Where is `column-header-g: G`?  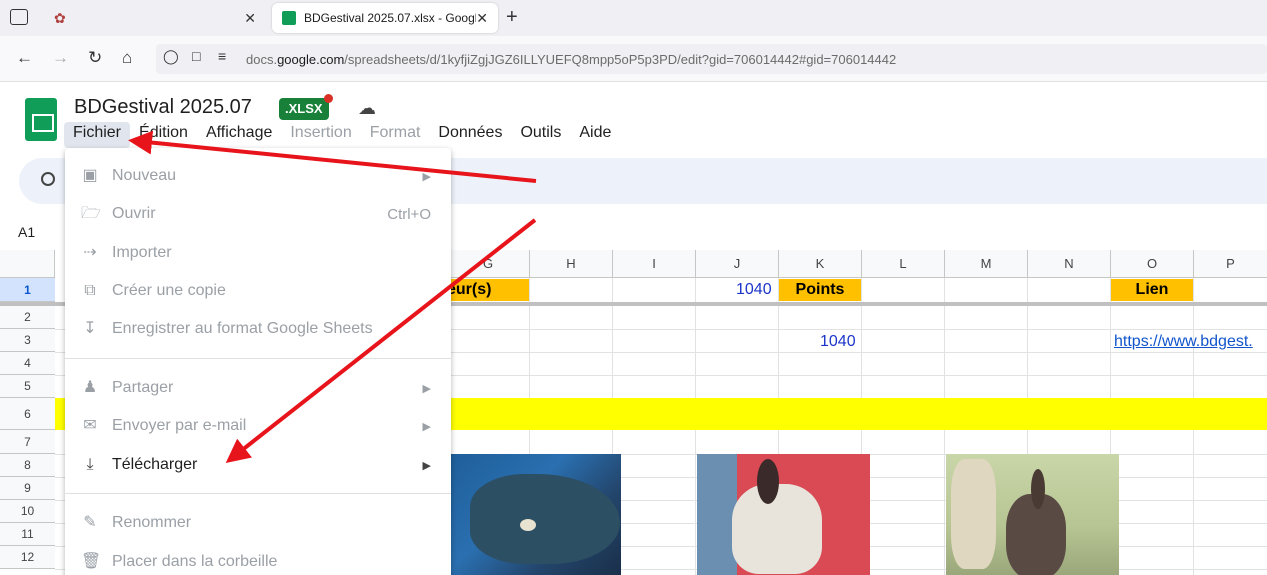 column-header-g: G is located at coordinates (488, 264).